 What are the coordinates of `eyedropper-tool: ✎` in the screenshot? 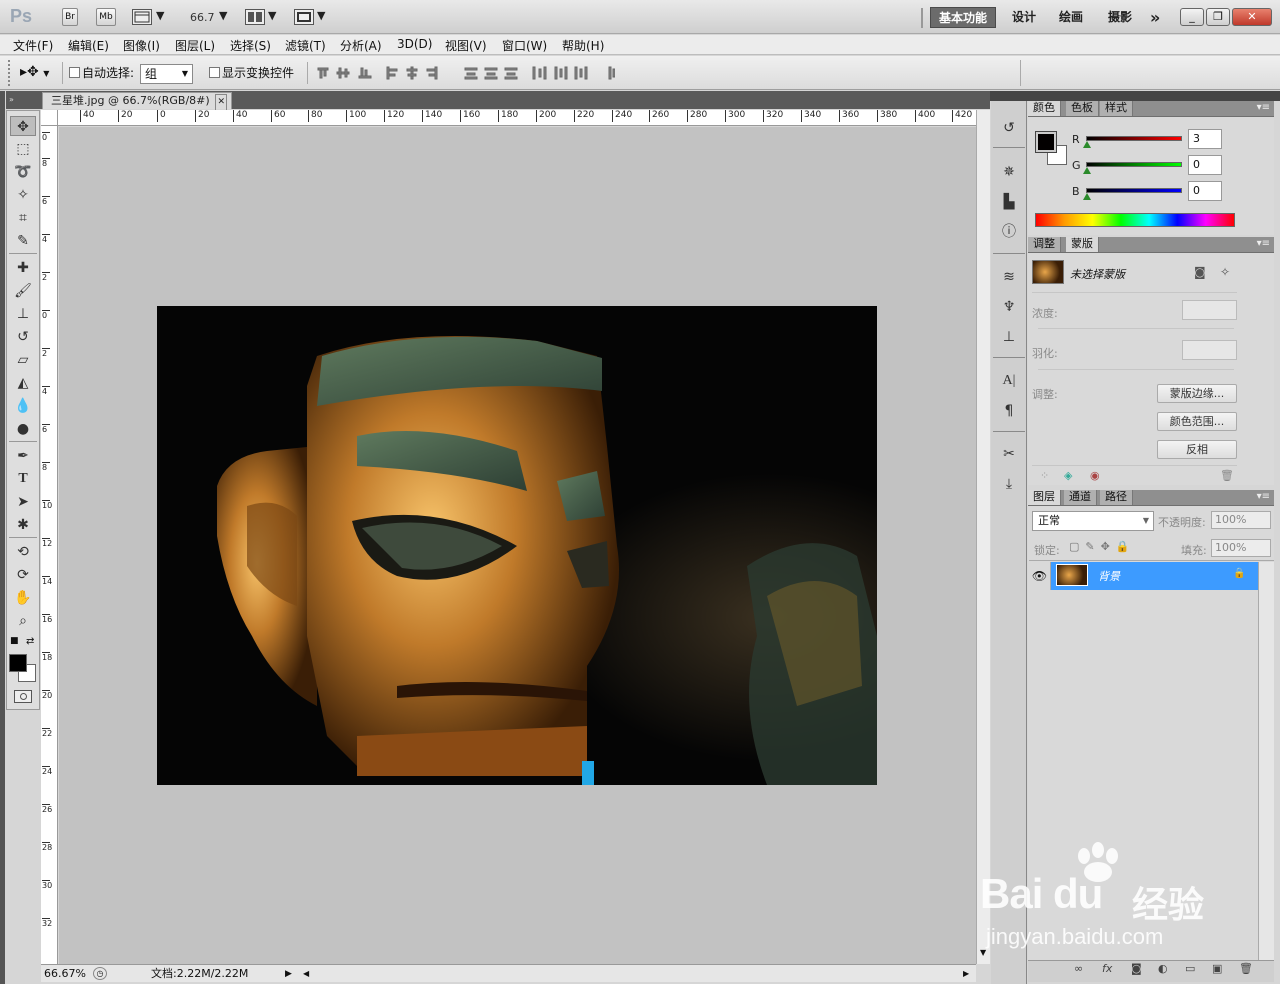 It's located at (23, 241).